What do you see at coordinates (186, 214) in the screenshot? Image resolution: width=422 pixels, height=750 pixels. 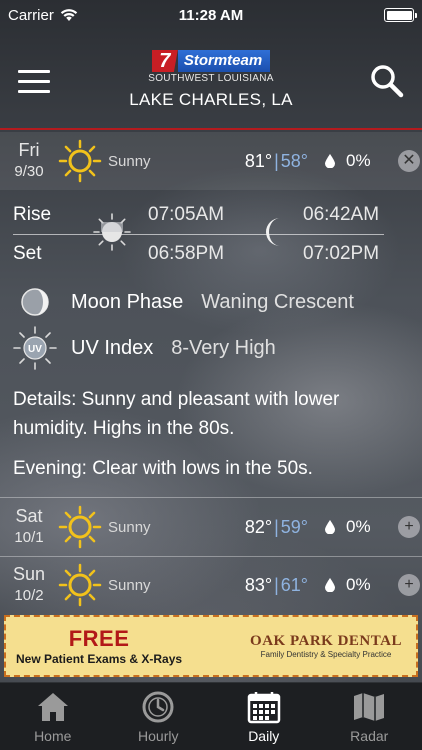 I see `sunrise-time: 07:05AM` at bounding box center [186, 214].